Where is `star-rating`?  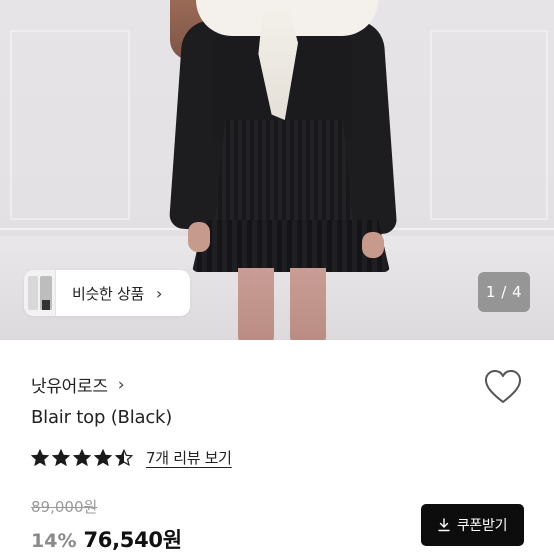 star-rating is located at coordinates (83, 457).